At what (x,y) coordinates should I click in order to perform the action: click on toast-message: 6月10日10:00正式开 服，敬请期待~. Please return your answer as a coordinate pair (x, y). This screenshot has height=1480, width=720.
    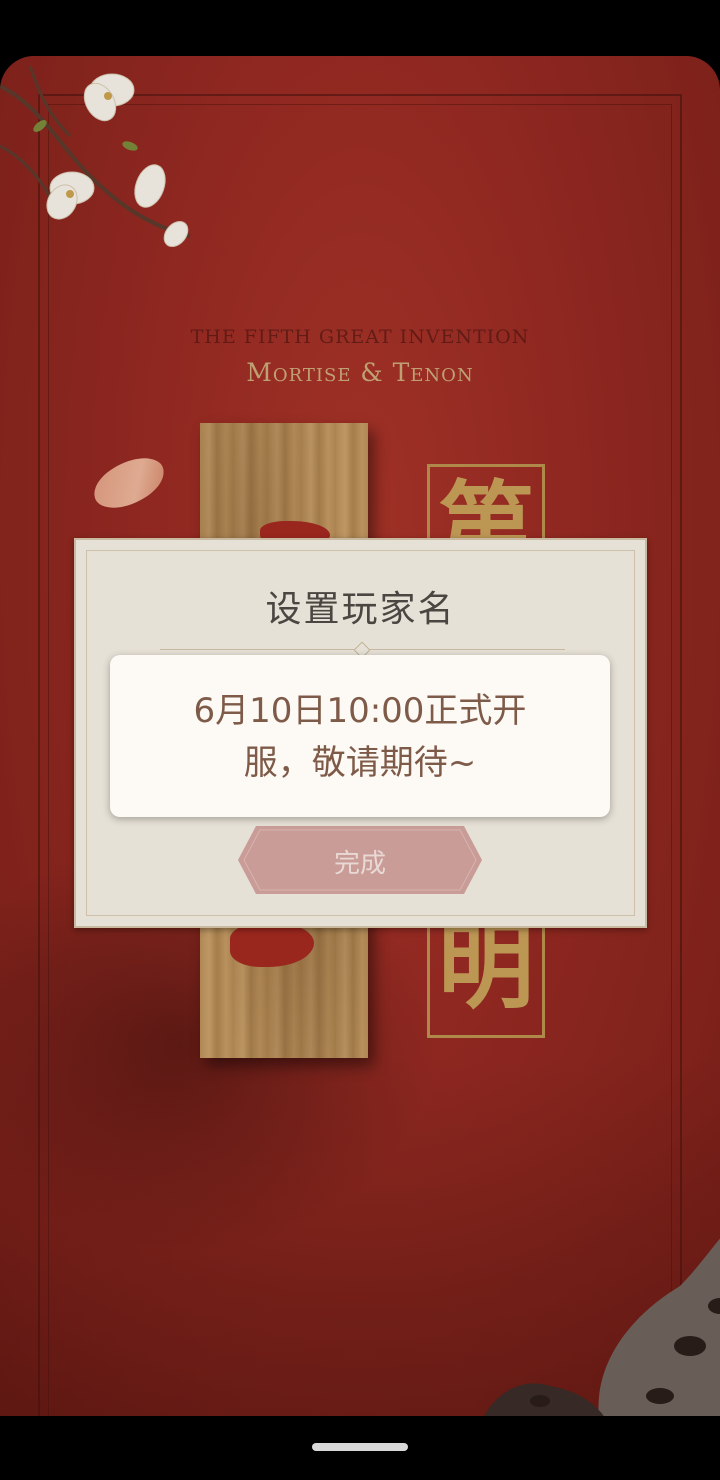
    Looking at the image, I should click on (360, 737).